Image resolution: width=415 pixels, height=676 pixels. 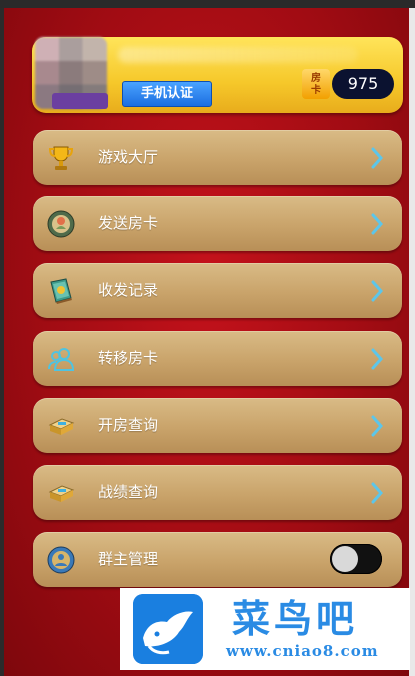 What do you see at coordinates (80, 101) in the screenshot?
I see `user-level-badge` at bounding box center [80, 101].